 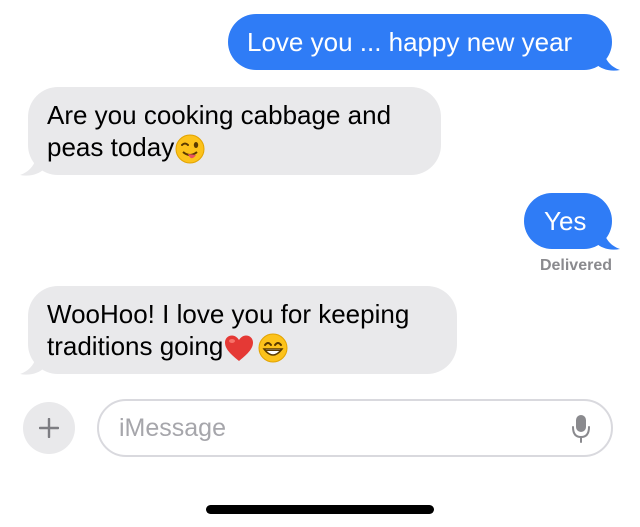 What do you see at coordinates (228, 314) in the screenshot?
I see `message-text-line: WooHoo! I love you for keeping` at bounding box center [228, 314].